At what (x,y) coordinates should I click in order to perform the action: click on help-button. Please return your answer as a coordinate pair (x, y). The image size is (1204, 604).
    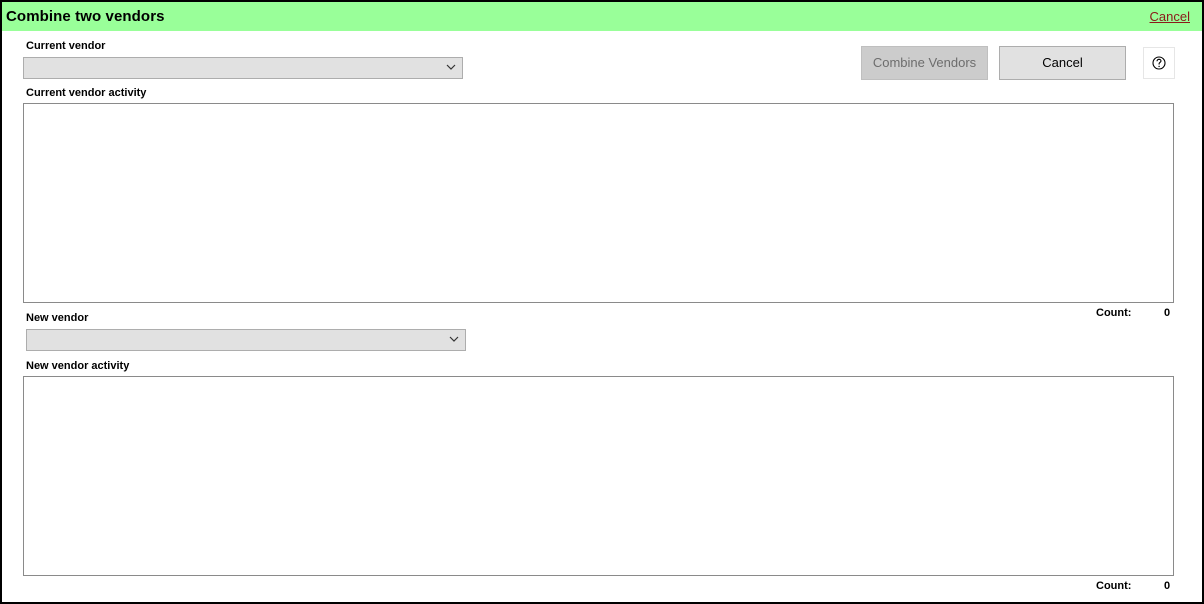
    Looking at the image, I should click on (1159, 63).